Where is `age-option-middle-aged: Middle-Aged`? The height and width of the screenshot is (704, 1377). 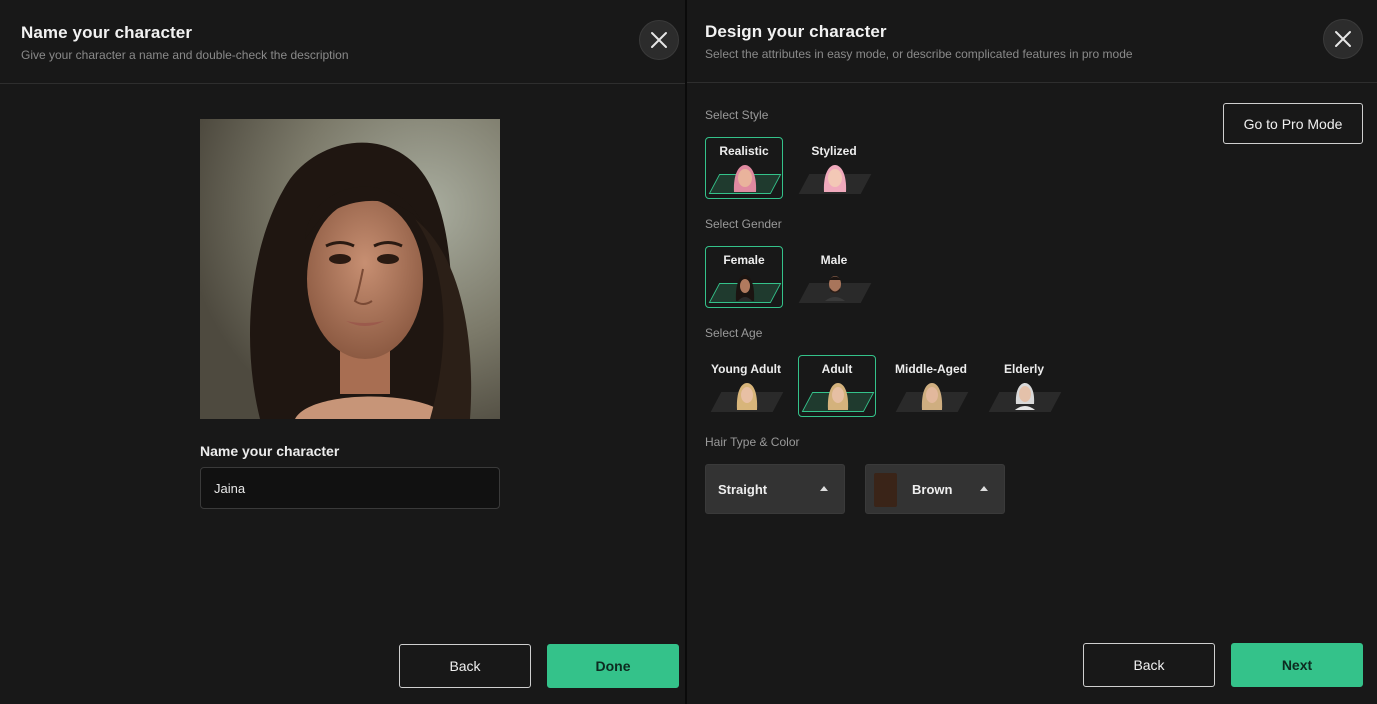
age-option-middle-aged: Middle-Aged is located at coordinates (931, 386).